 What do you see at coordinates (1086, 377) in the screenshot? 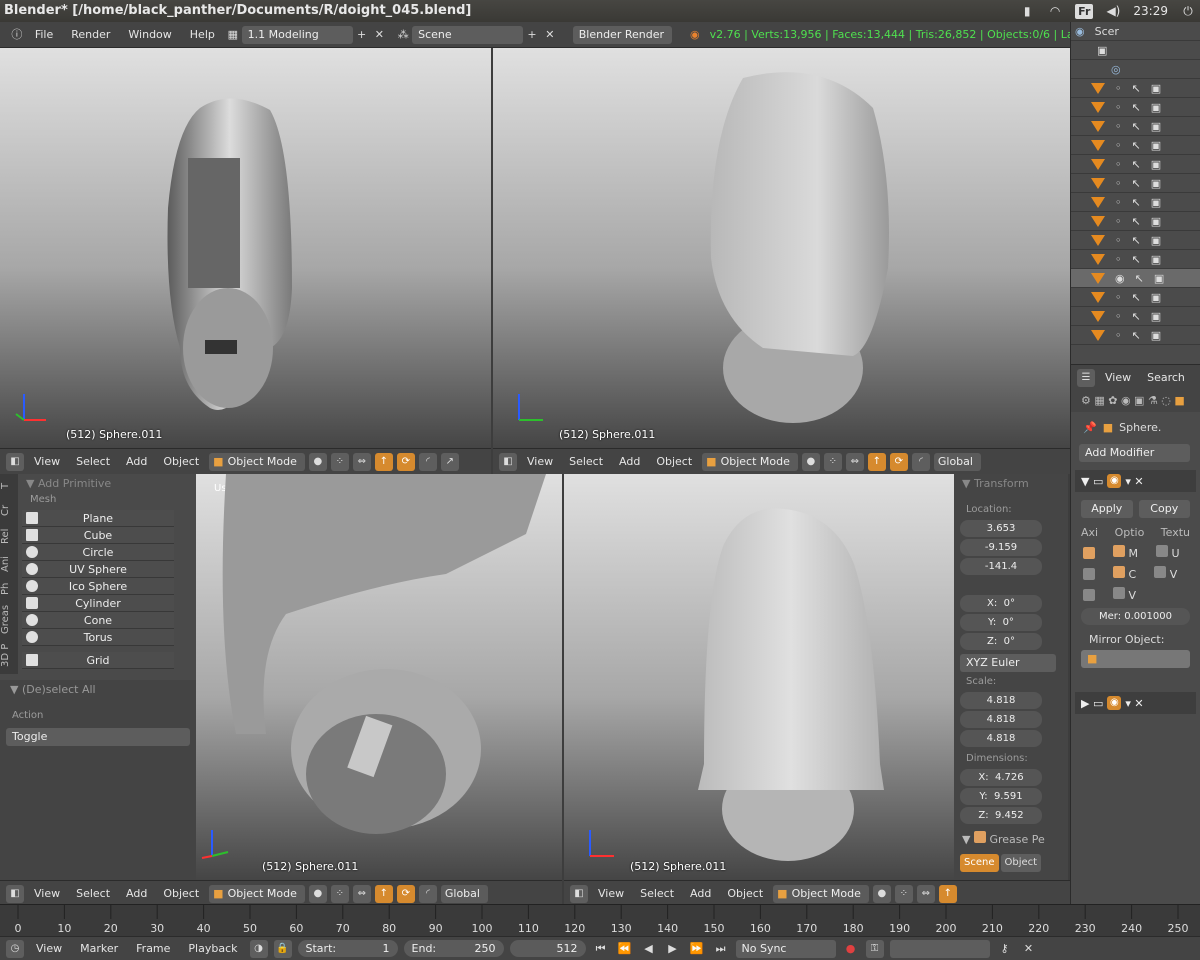
I see `editor-type-icon: ☰` at bounding box center [1086, 377].